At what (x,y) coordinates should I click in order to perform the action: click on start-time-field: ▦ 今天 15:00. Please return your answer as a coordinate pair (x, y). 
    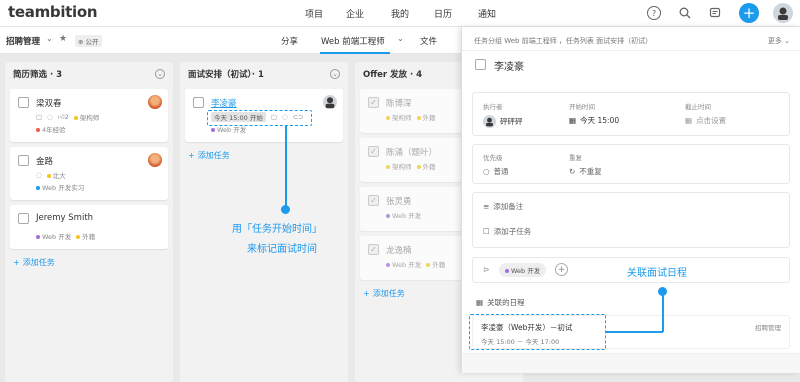
    Looking at the image, I should click on (594, 120).